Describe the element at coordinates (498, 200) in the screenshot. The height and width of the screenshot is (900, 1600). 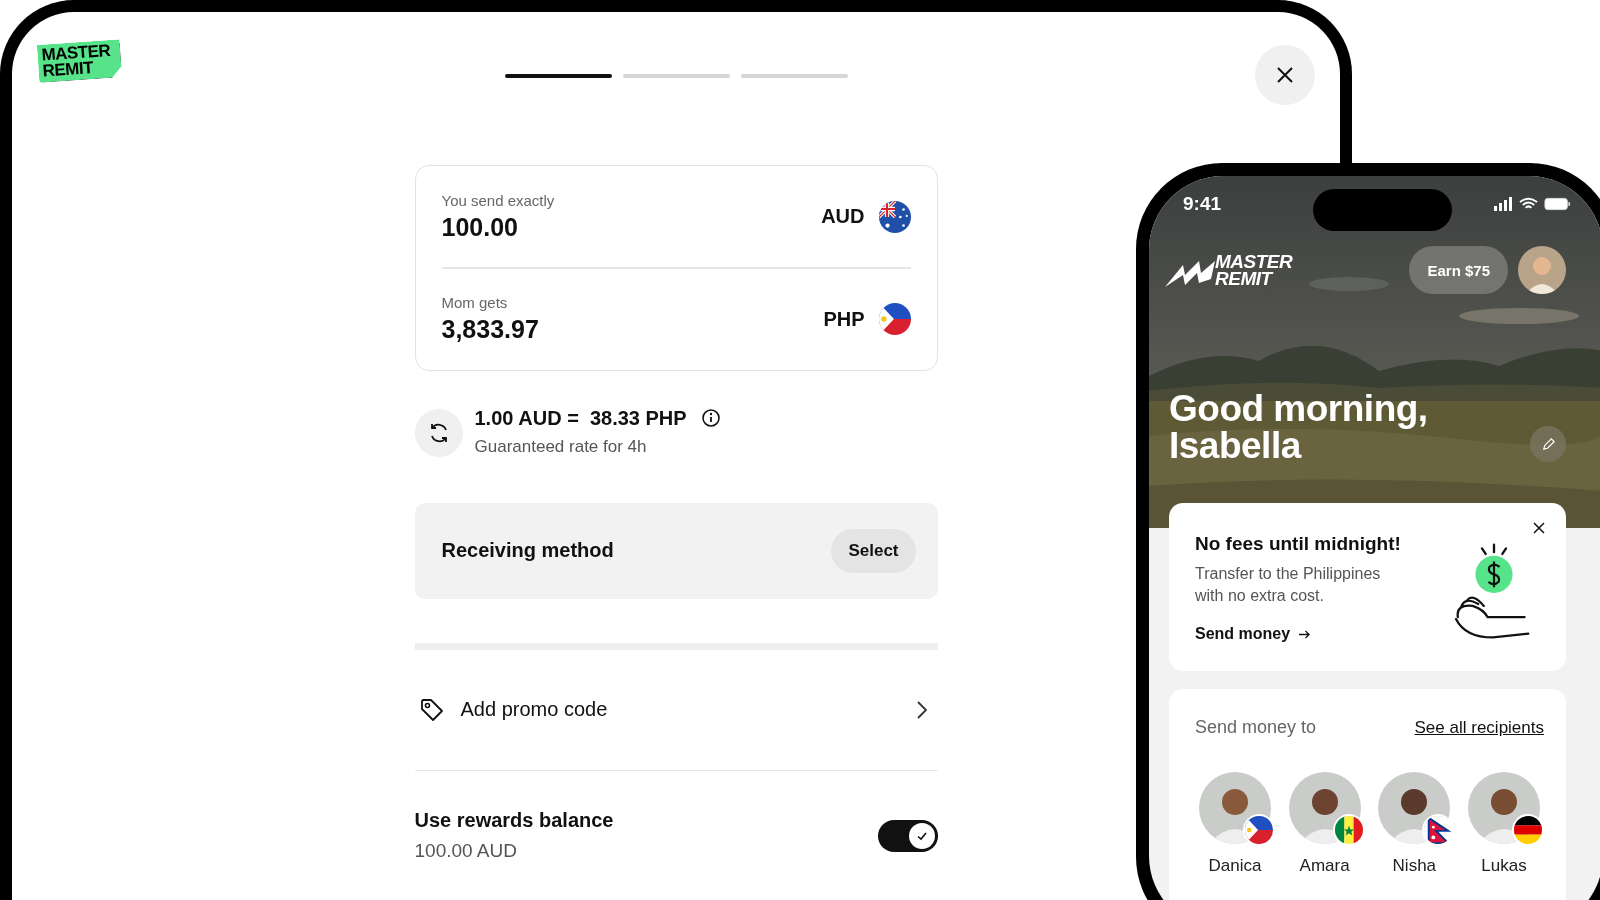
I see `amount-label: You send exactly` at that location.